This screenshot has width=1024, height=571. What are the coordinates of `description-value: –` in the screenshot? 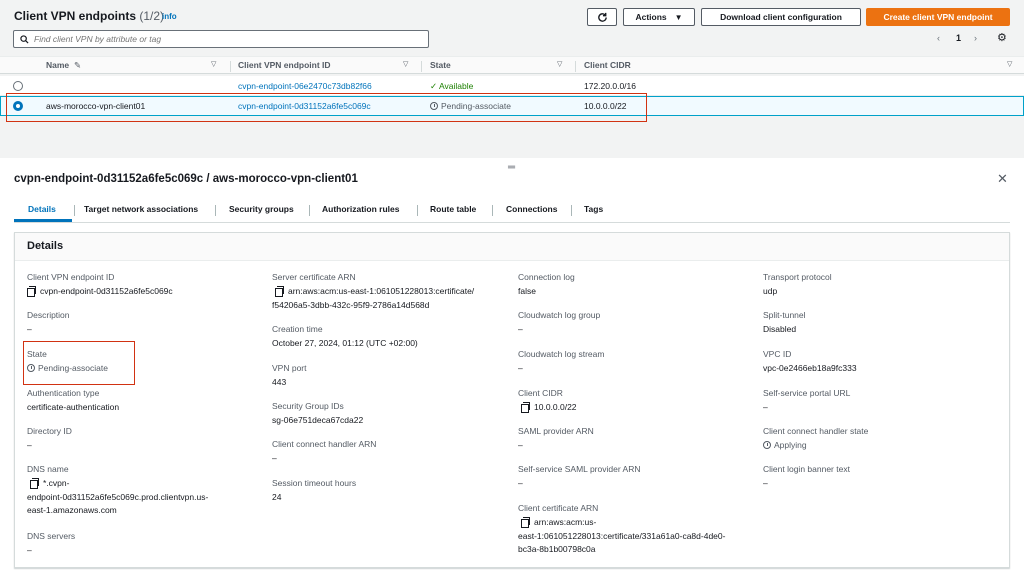 It's located at (29, 329).